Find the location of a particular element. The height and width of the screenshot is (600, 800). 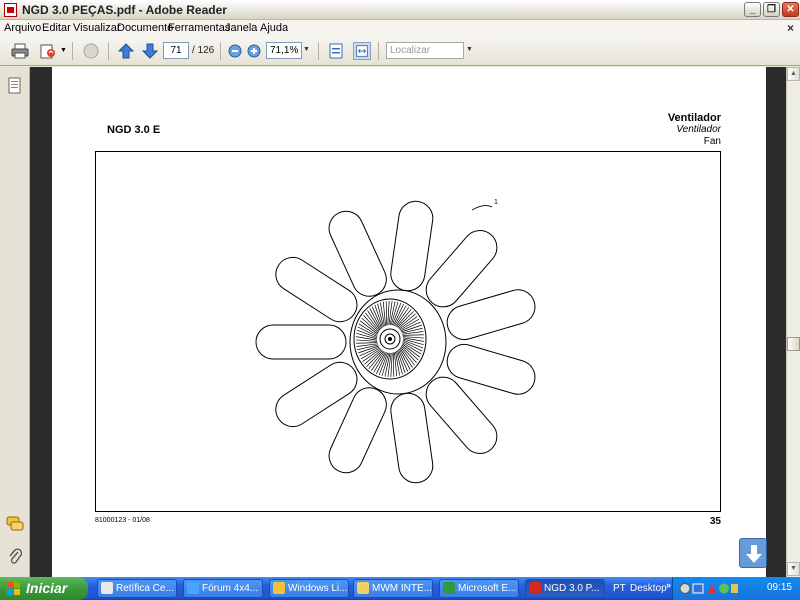

toolbar-chevron: » is located at coordinates (668, 585).